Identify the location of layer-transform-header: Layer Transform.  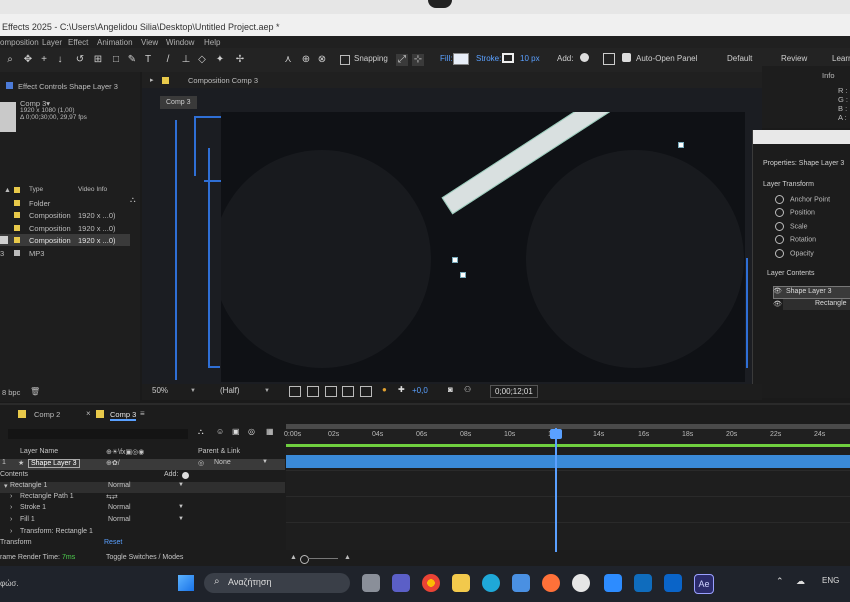
(788, 184).